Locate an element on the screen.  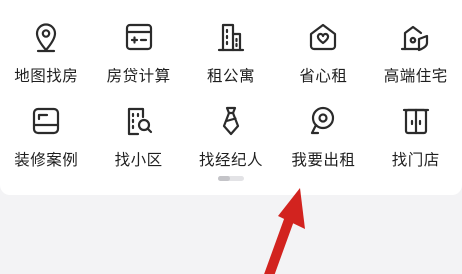
entry-label: 找小区 is located at coordinates (138, 160).